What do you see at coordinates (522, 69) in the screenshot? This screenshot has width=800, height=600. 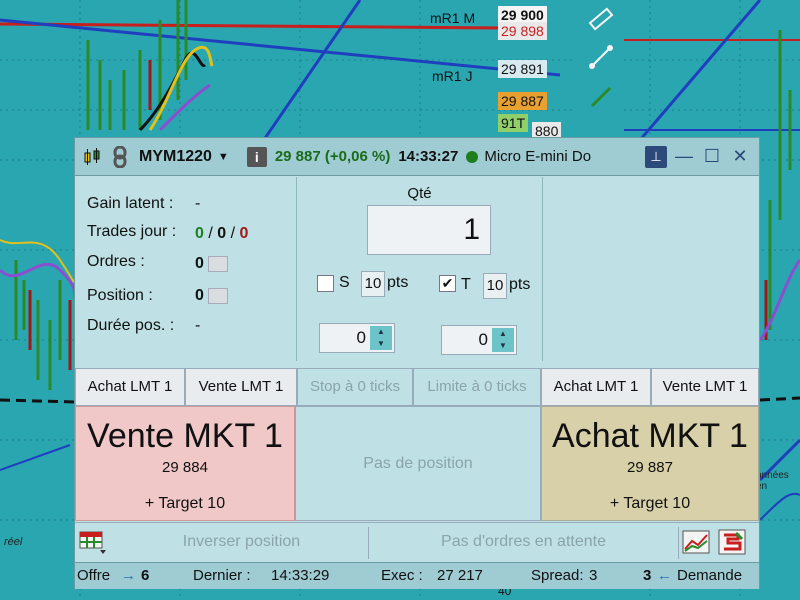 I see `bg-price-tag: 29 891` at bounding box center [522, 69].